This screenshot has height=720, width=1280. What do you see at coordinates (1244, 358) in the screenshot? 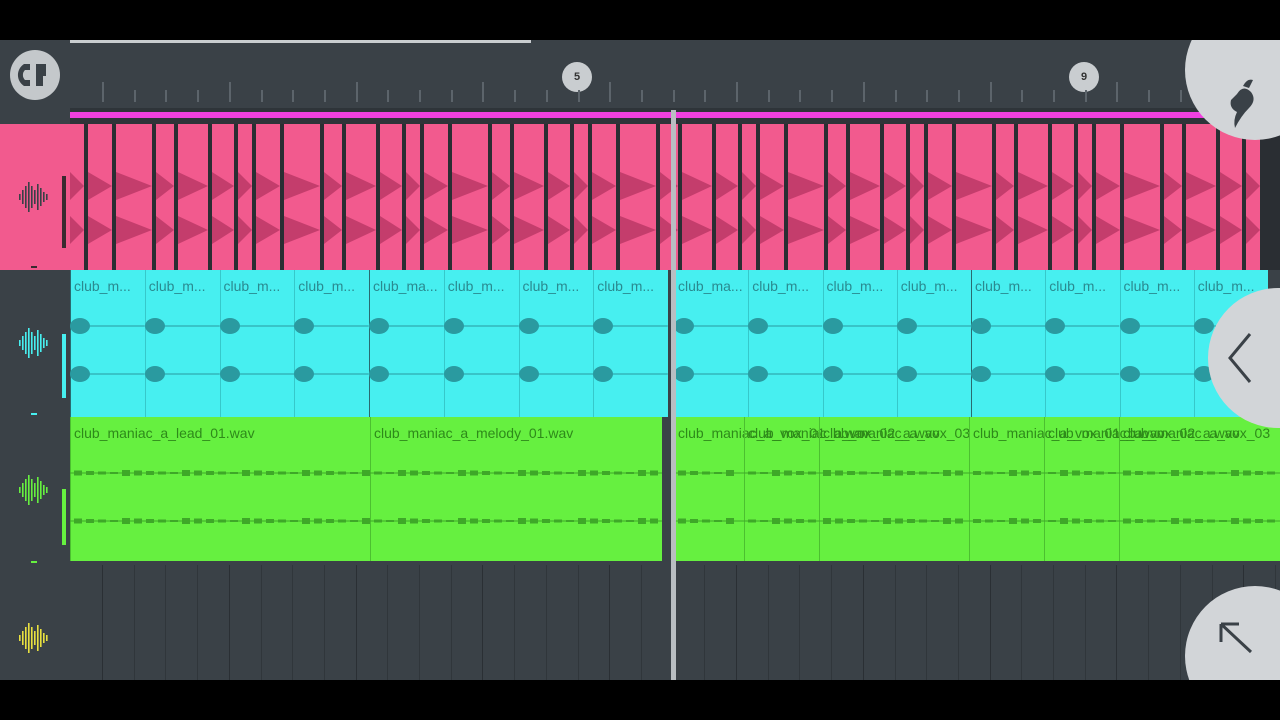
I see `collapse-panel-button` at bounding box center [1244, 358].